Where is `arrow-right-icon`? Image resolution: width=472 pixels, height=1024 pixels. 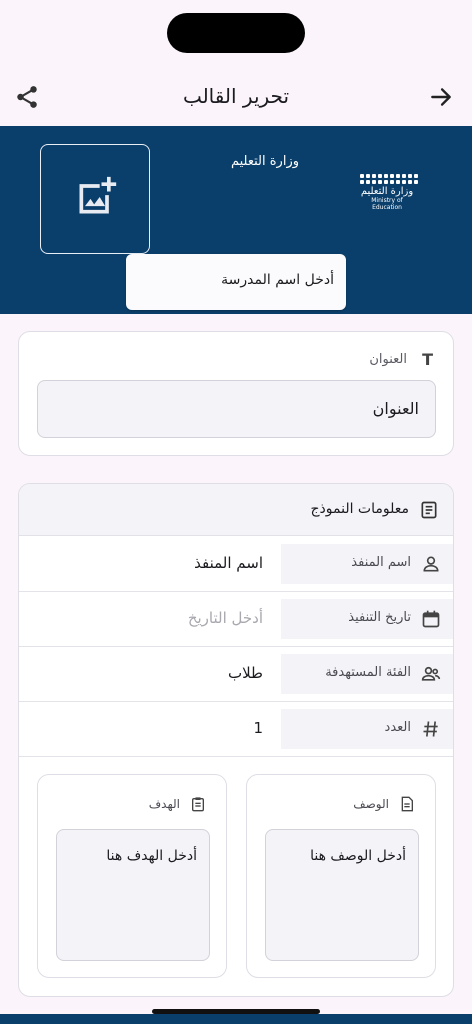
arrow-right-icon is located at coordinates (441, 97).